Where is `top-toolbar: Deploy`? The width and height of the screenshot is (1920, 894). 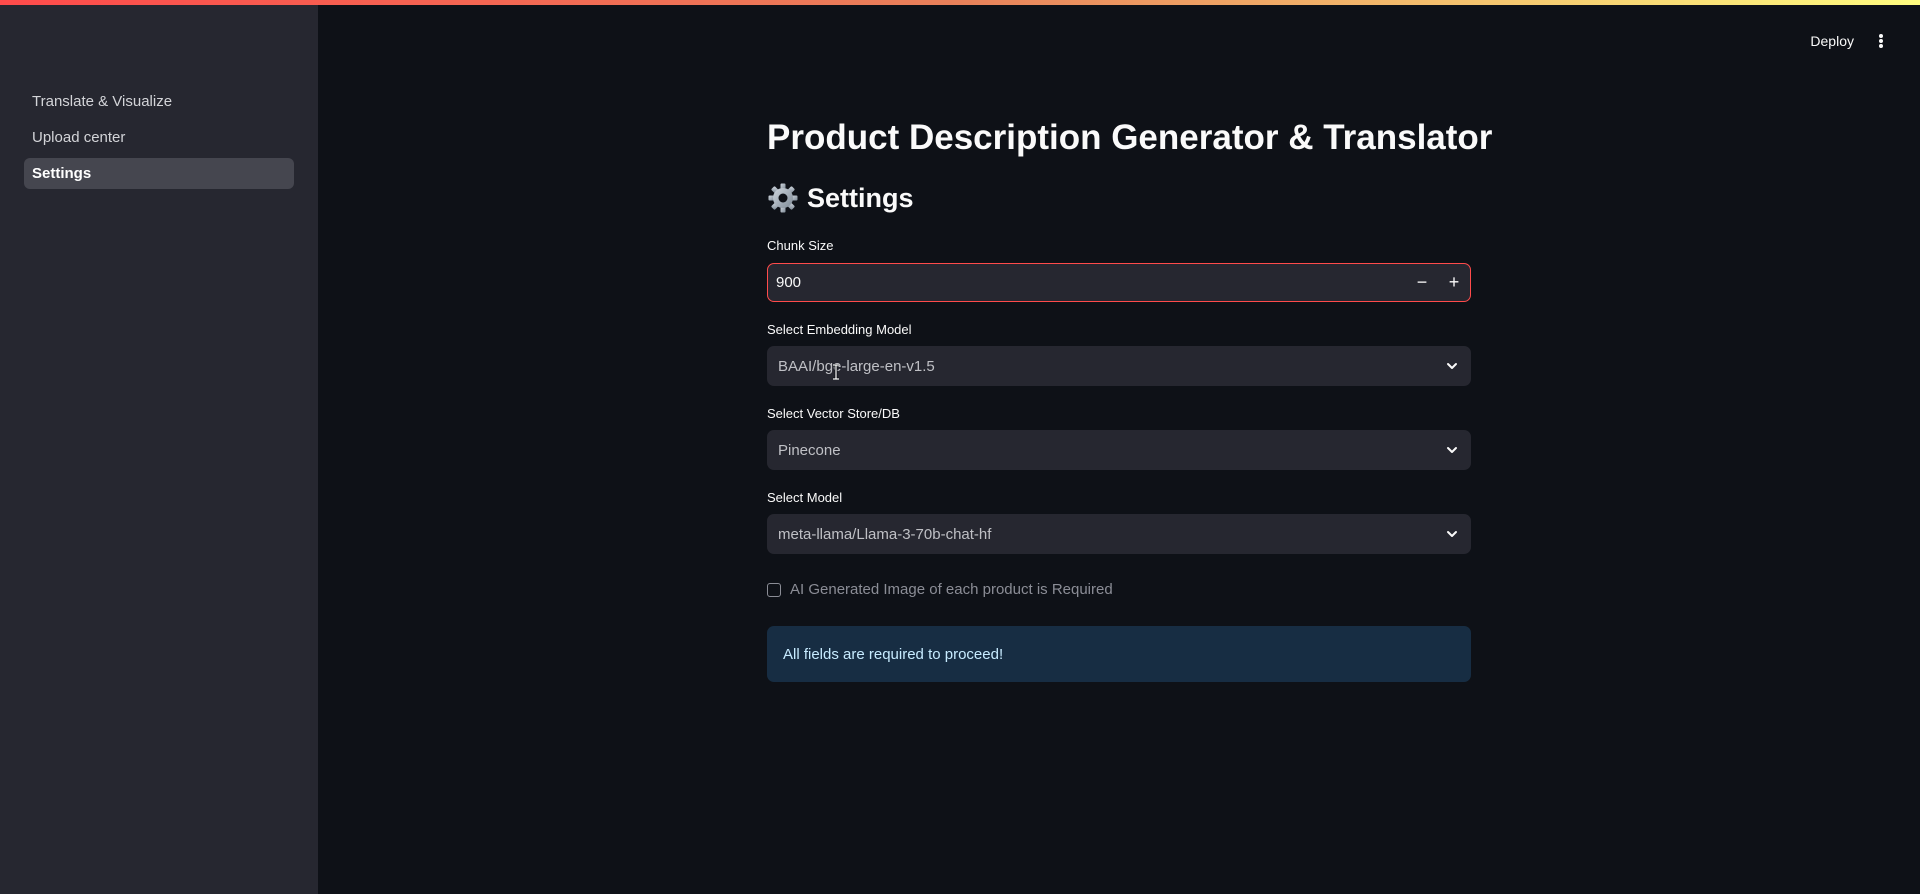
top-toolbar: Deploy is located at coordinates (1849, 41).